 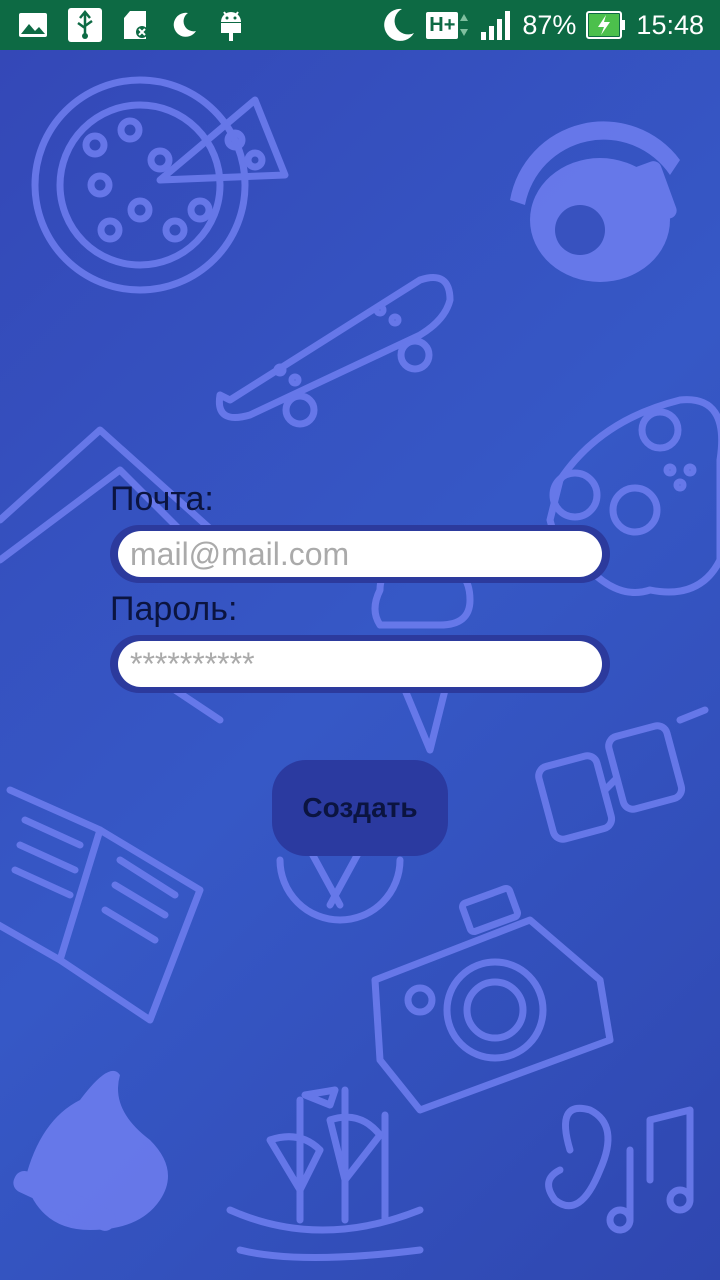 What do you see at coordinates (492, 999) in the screenshot?
I see `camera-icon` at bounding box center [492, 999].